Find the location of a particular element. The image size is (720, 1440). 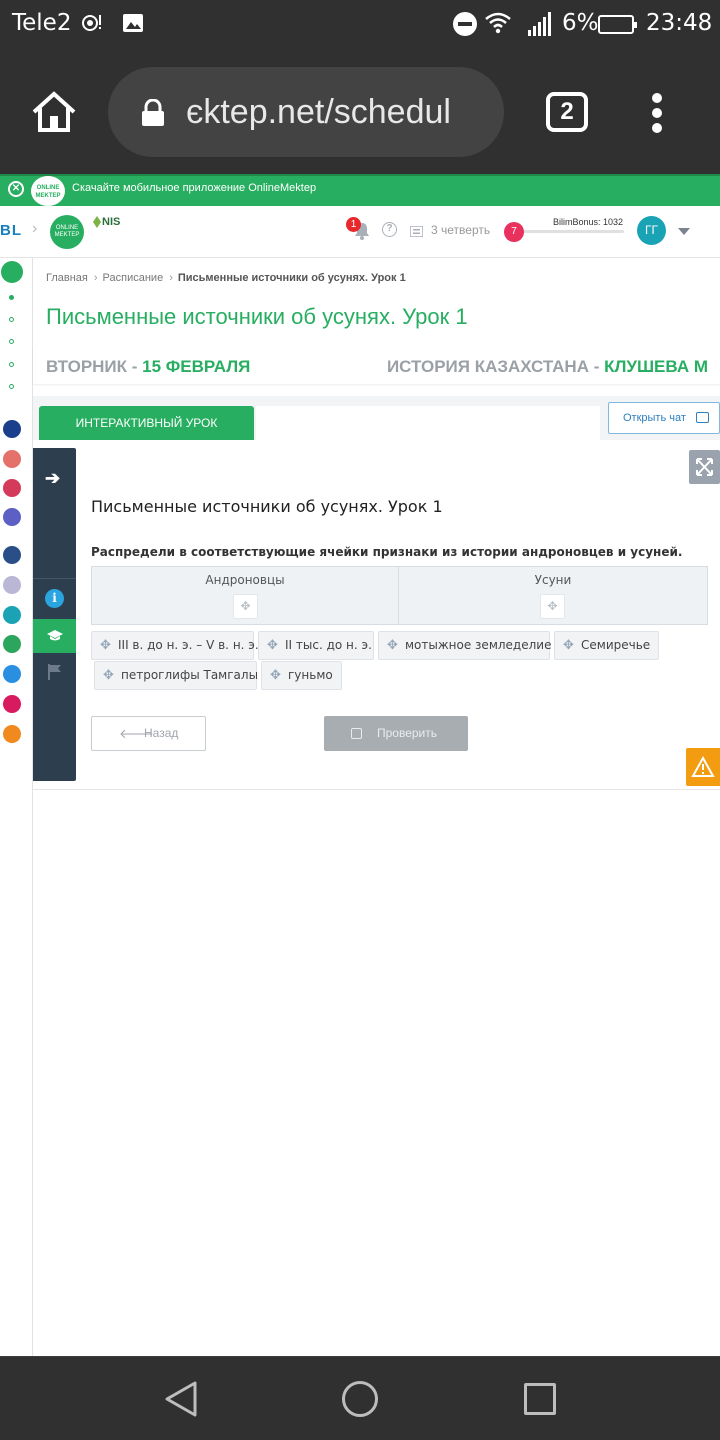

quarter-selector: 3 четверть is located at coordinates (460, 230).